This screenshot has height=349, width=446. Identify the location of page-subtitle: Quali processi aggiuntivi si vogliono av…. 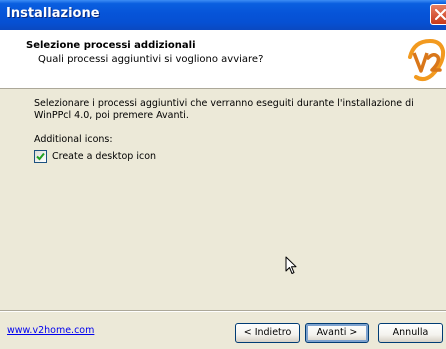
(151, 59).